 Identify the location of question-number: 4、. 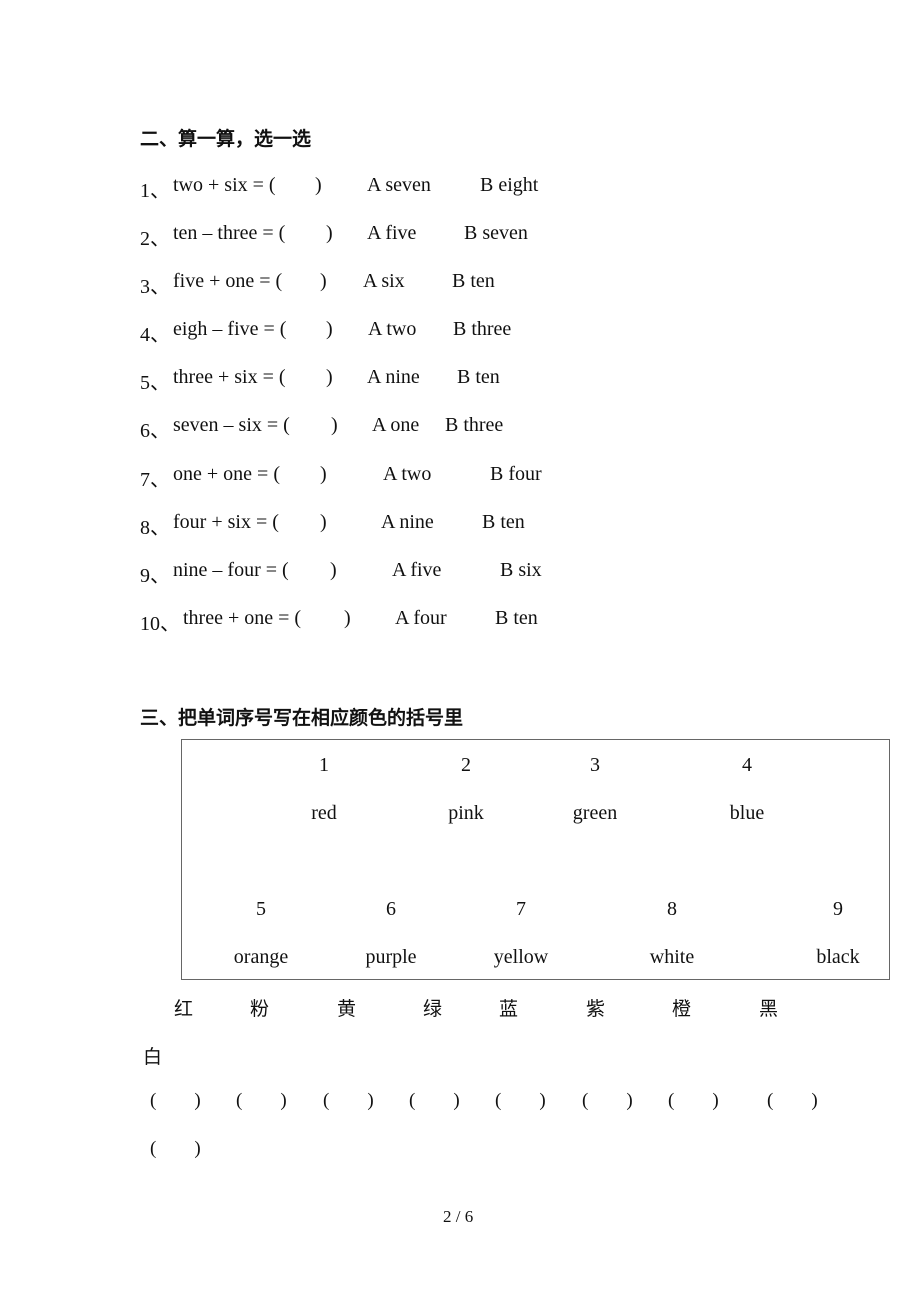
(155, 335).